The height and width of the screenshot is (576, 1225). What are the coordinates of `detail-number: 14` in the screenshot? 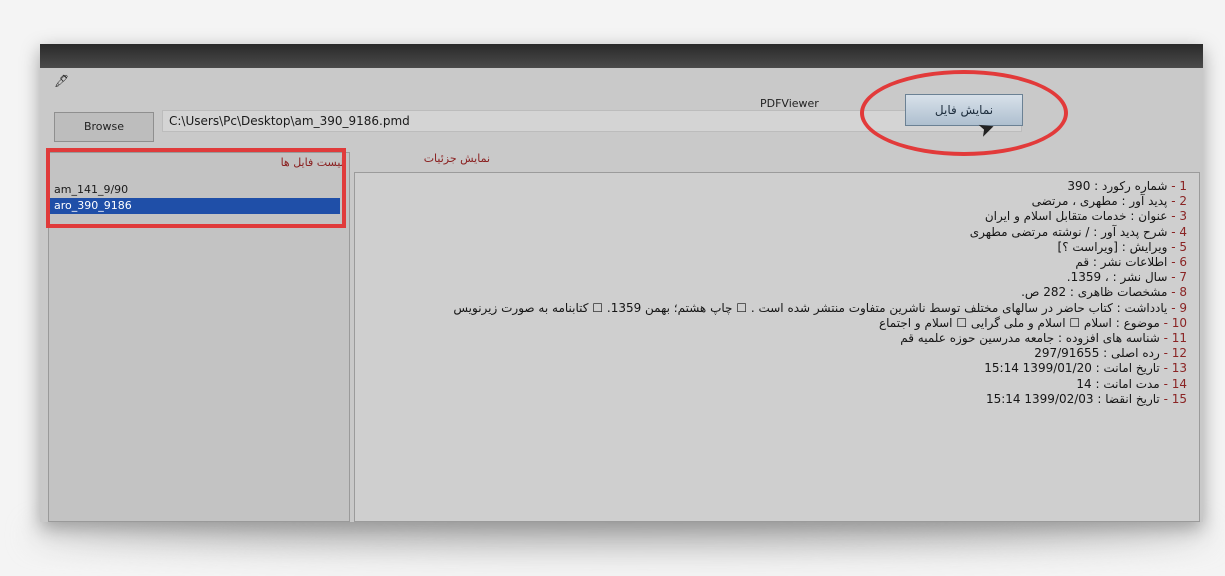 It's located at (1179, 383).